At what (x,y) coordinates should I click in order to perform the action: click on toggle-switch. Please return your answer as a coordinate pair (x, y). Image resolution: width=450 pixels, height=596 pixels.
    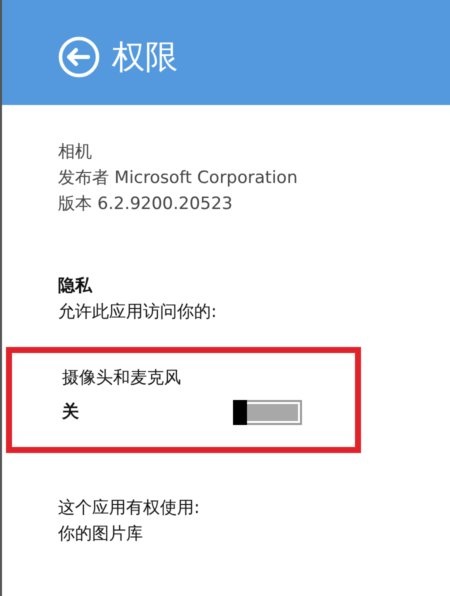
    Looking at the image, I should click on (267, 412).